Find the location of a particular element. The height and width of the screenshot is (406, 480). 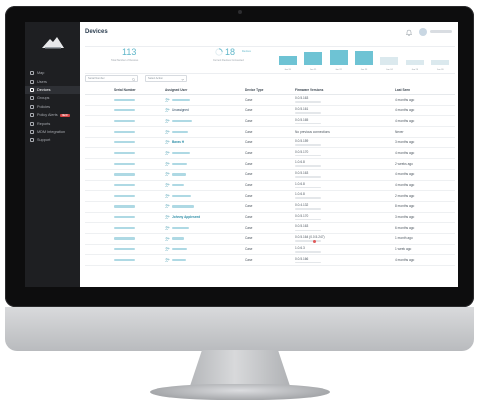

connected-devices-unit: Devices is located at coordinates (246, 51).